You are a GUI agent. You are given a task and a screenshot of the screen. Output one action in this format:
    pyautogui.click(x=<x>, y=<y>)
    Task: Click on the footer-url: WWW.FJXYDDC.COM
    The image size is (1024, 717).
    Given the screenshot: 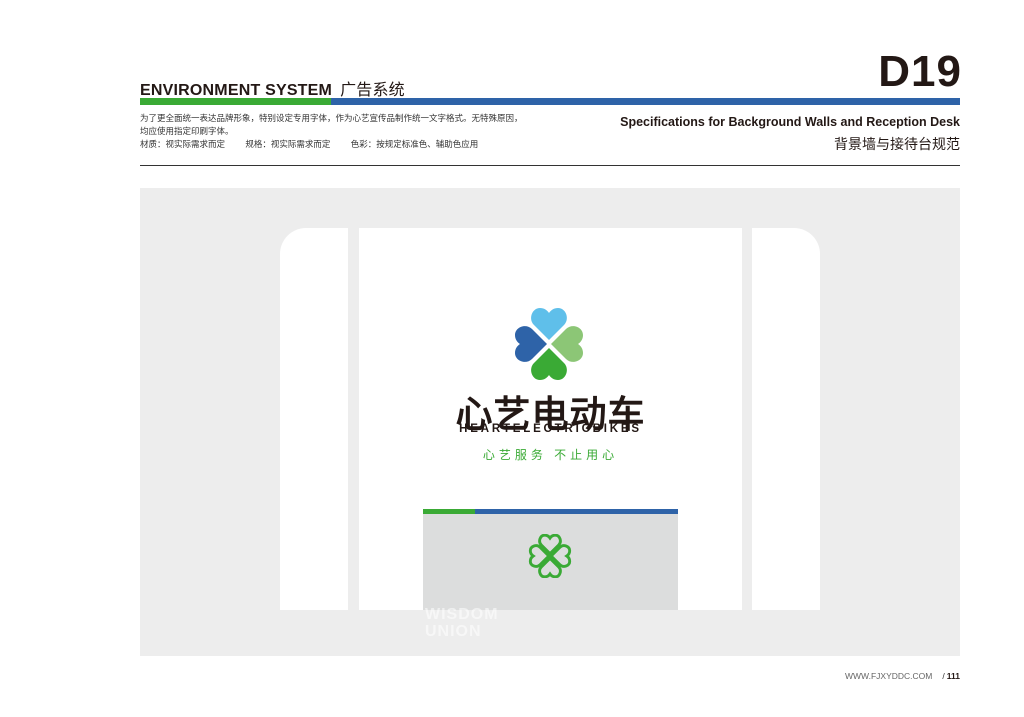 What is the action you would take?
    pyautogui.click(x=889, y=676)
    